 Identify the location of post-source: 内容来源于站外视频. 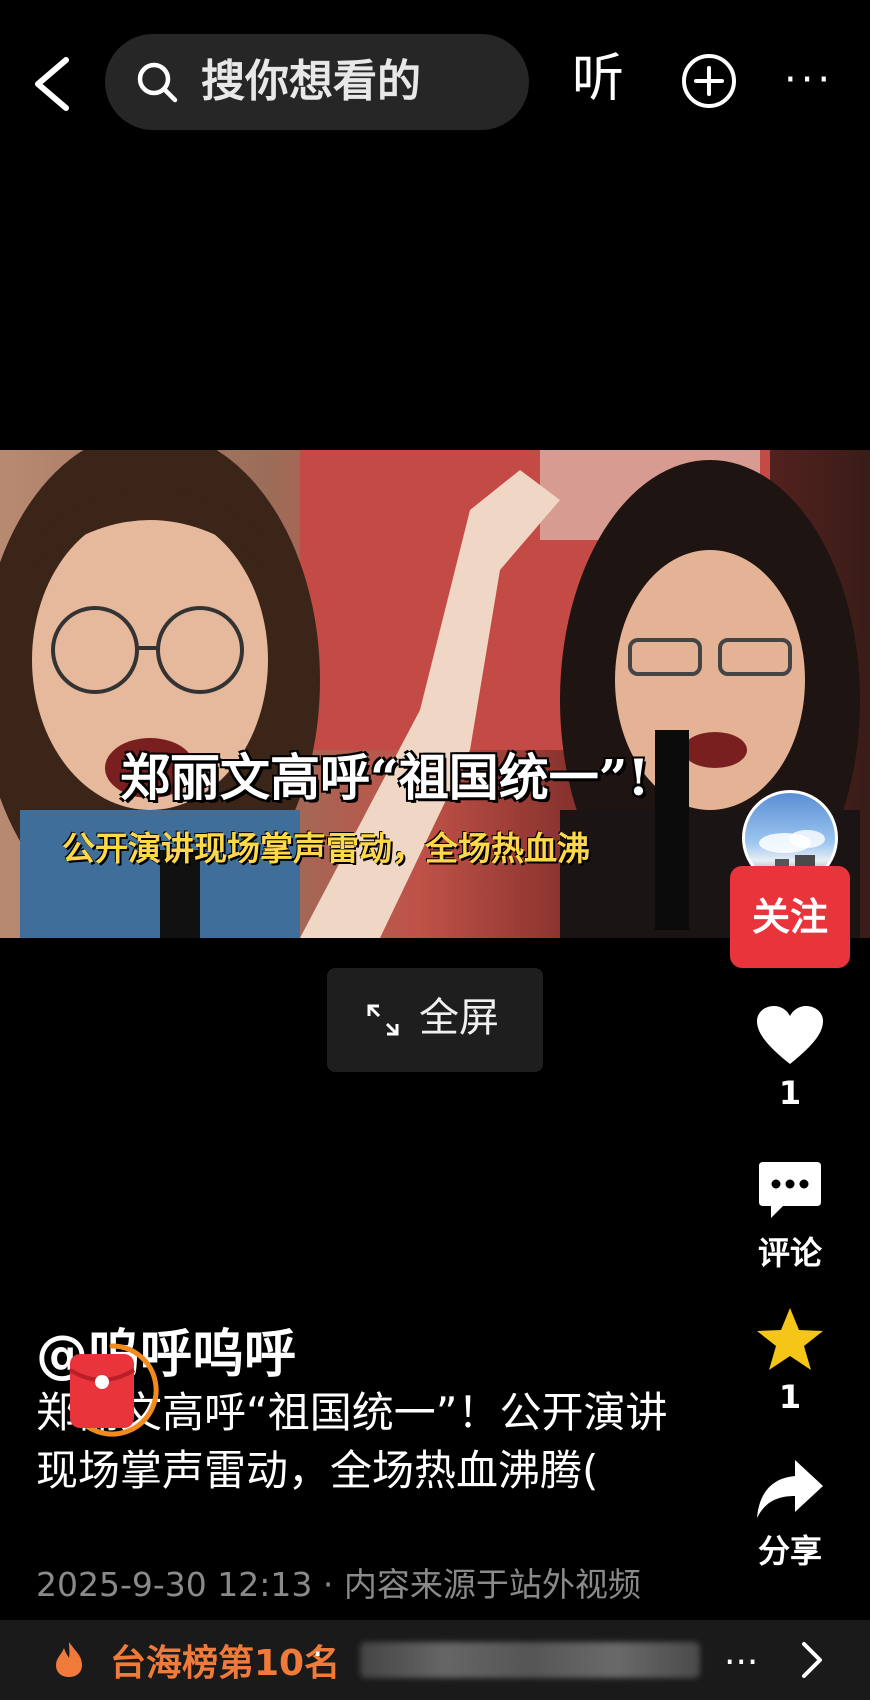
(492, 1584).